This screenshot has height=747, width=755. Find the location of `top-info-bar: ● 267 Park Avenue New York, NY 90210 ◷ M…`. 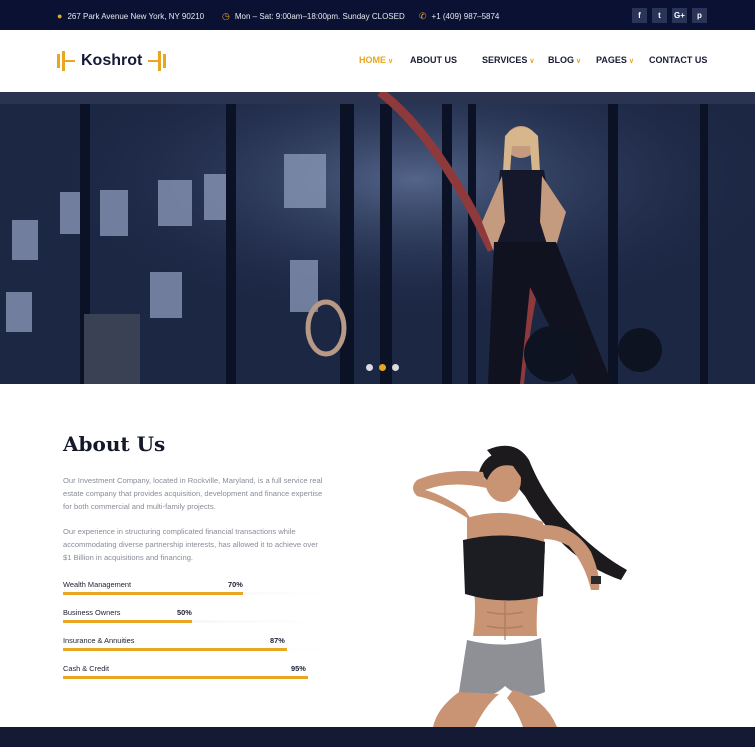

top-info-bar: ● 267 Park Avenue New York, NY 90210 ◷ M… is located at coordinates (377, 15).